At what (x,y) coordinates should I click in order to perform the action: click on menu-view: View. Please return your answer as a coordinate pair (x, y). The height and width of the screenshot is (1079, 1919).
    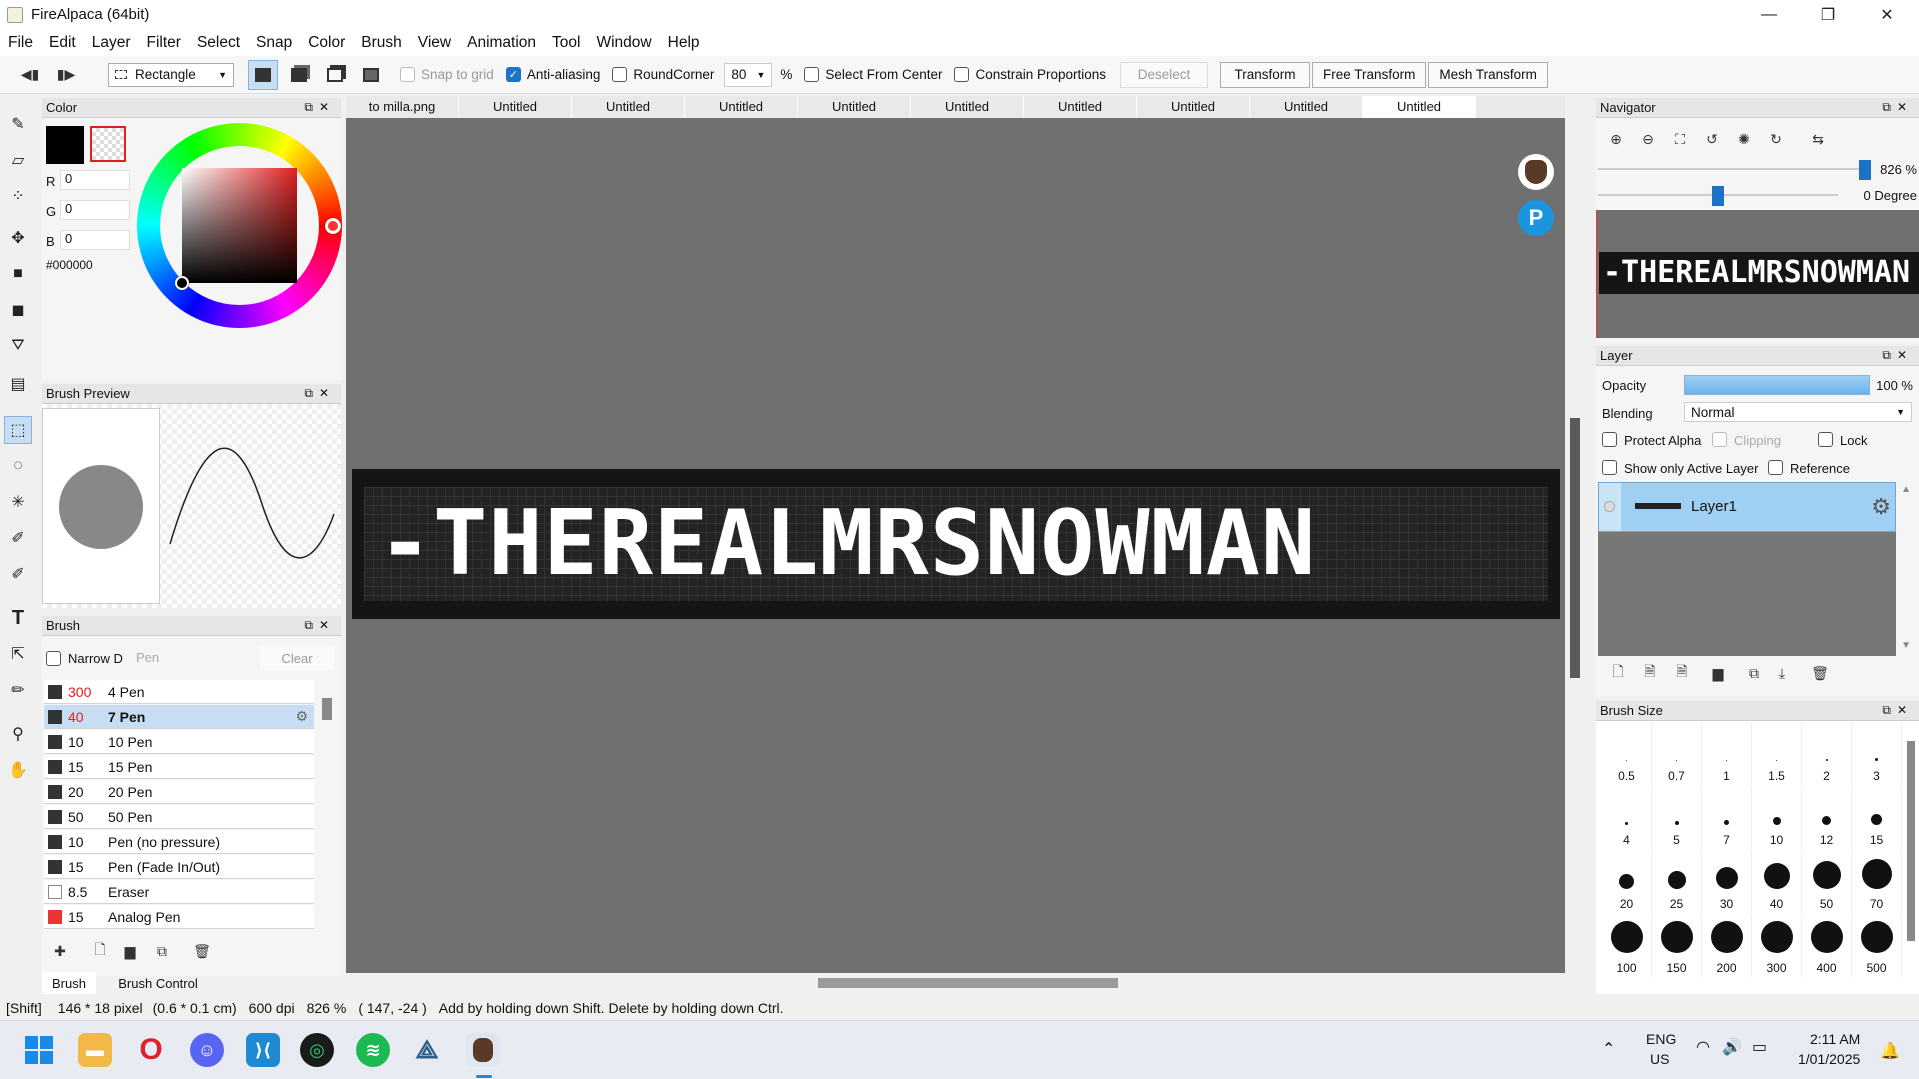
    Looking at the image, I should click on (434, 43).